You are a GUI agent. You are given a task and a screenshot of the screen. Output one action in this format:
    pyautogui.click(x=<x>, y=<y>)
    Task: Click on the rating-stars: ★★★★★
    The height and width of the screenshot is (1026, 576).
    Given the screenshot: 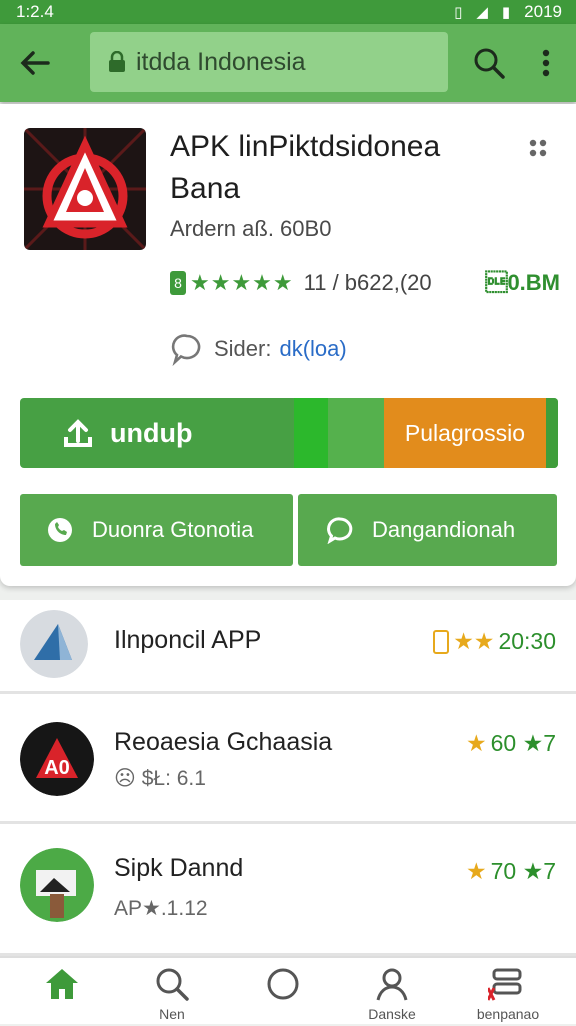 What is the action you would take?
    pyautogui.click(x=242, y=282)
    